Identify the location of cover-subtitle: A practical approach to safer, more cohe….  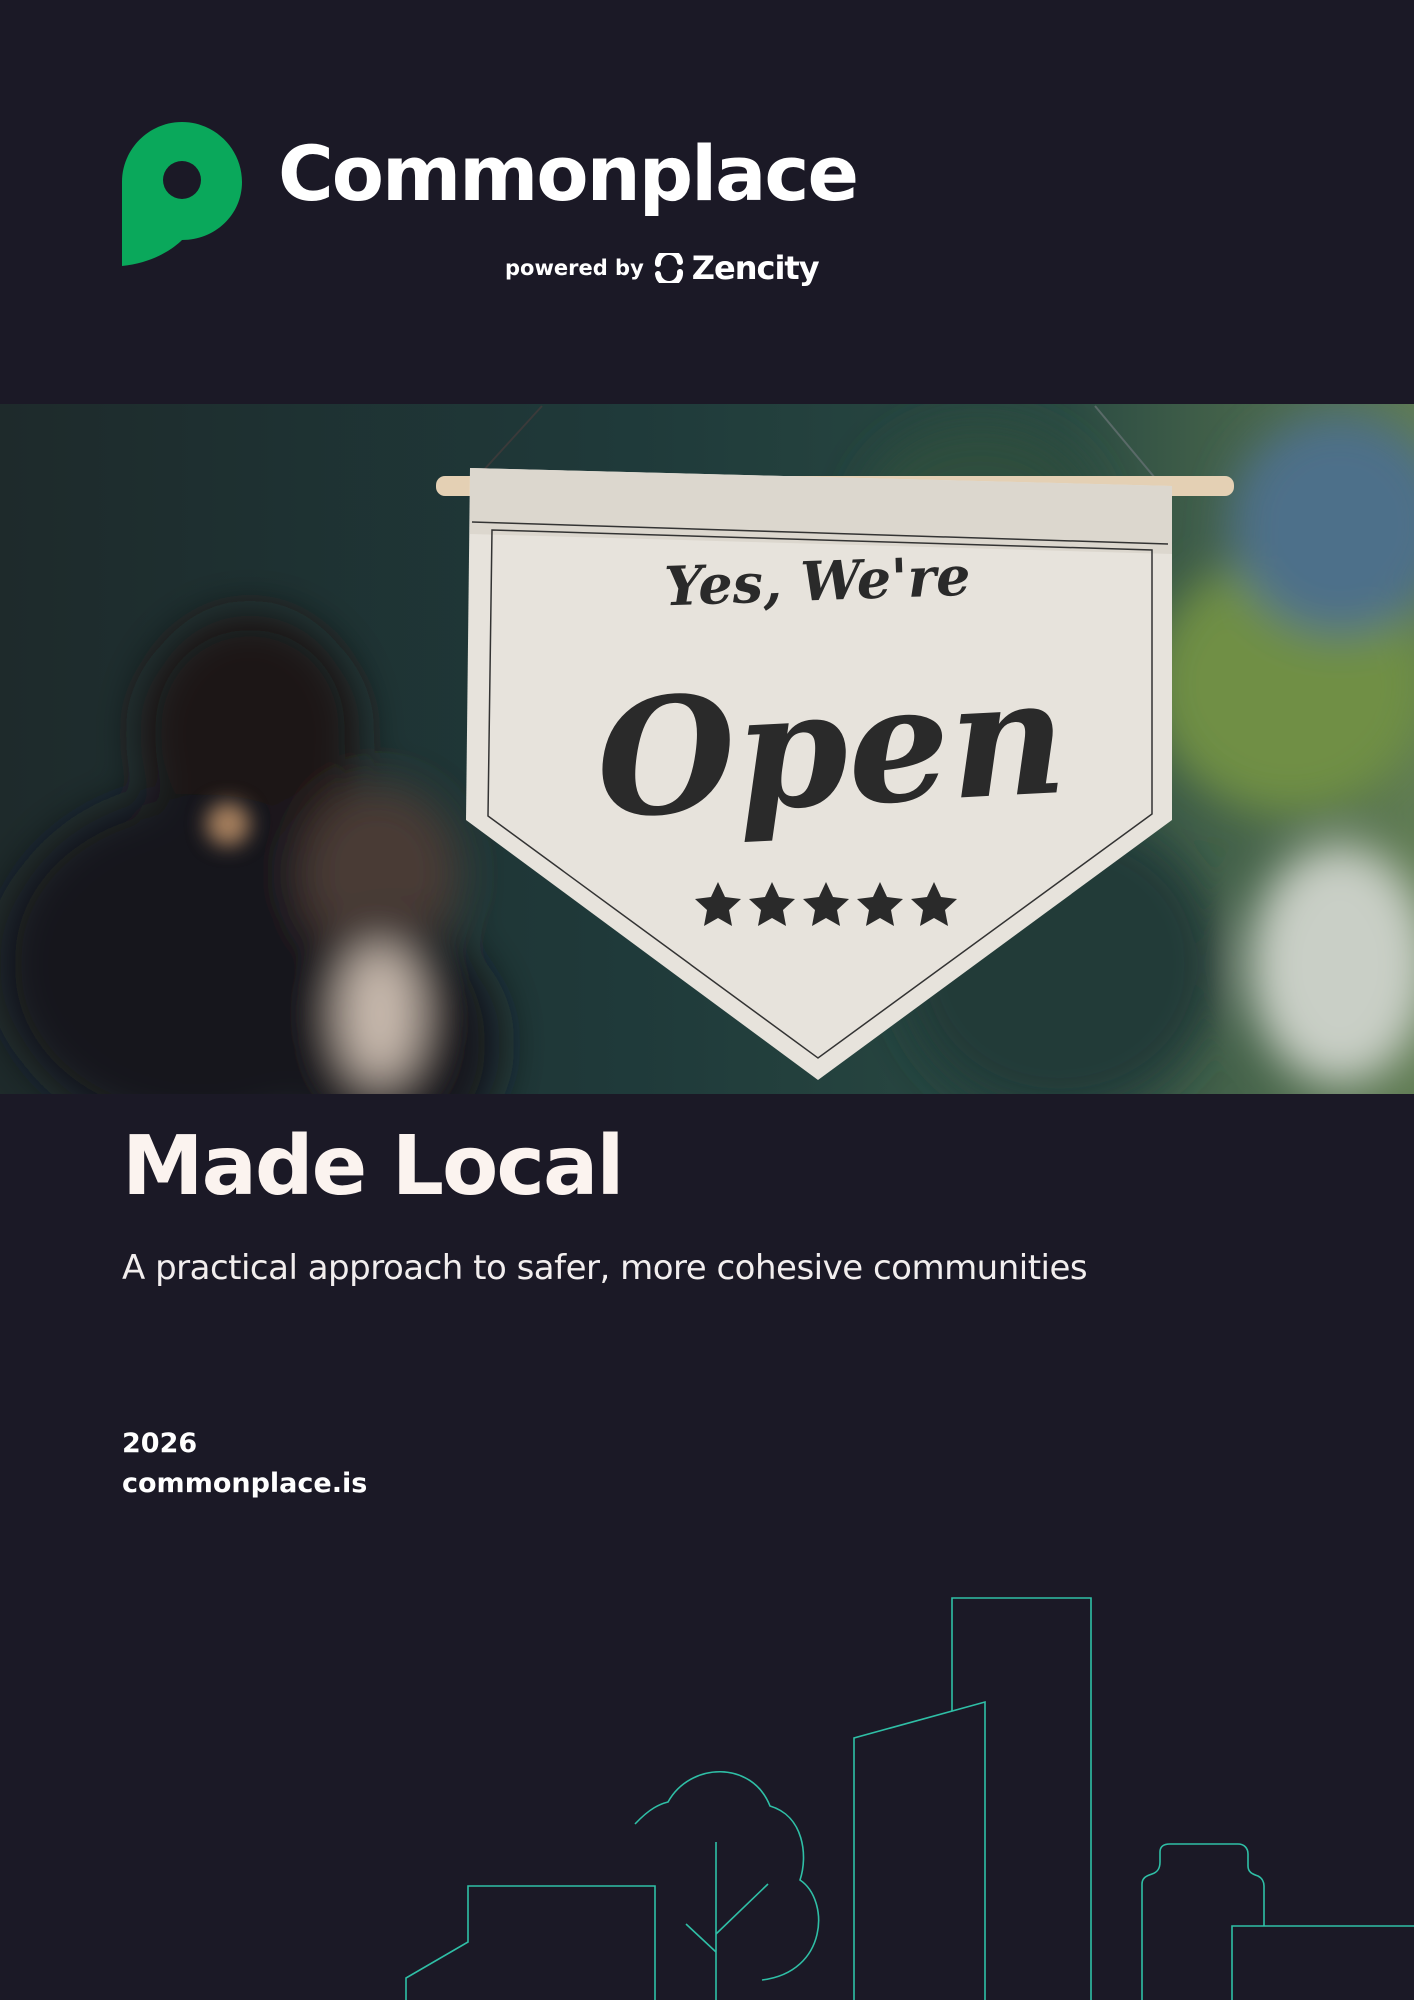
(605, 1268).